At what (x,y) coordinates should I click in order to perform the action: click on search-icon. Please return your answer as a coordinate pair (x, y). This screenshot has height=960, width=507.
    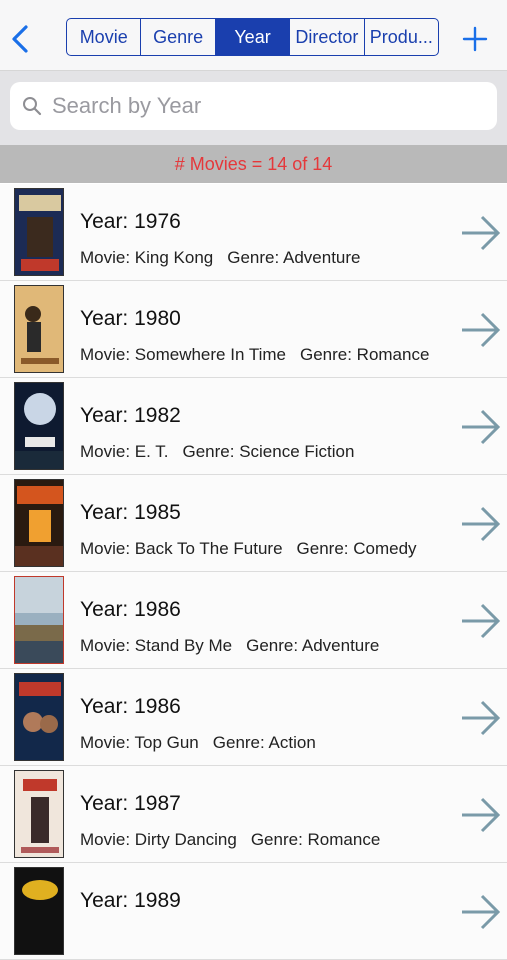
    Looking at the image, I should click on (32, 106).